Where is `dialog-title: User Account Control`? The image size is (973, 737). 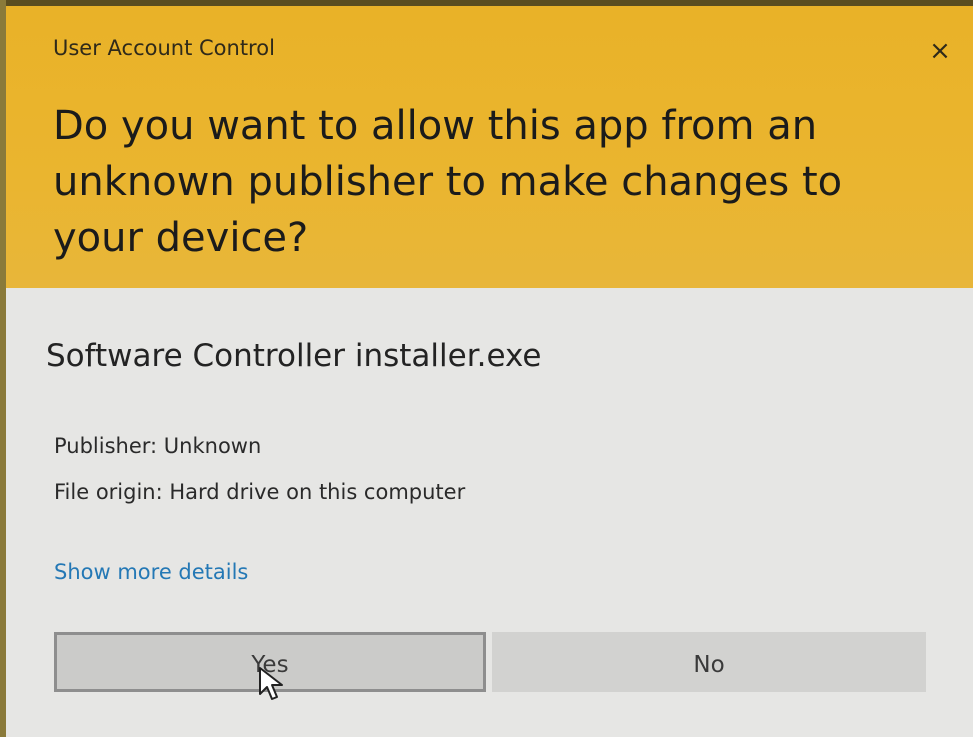 dialog-title: User Account Control is located at coordinates (164, 48).